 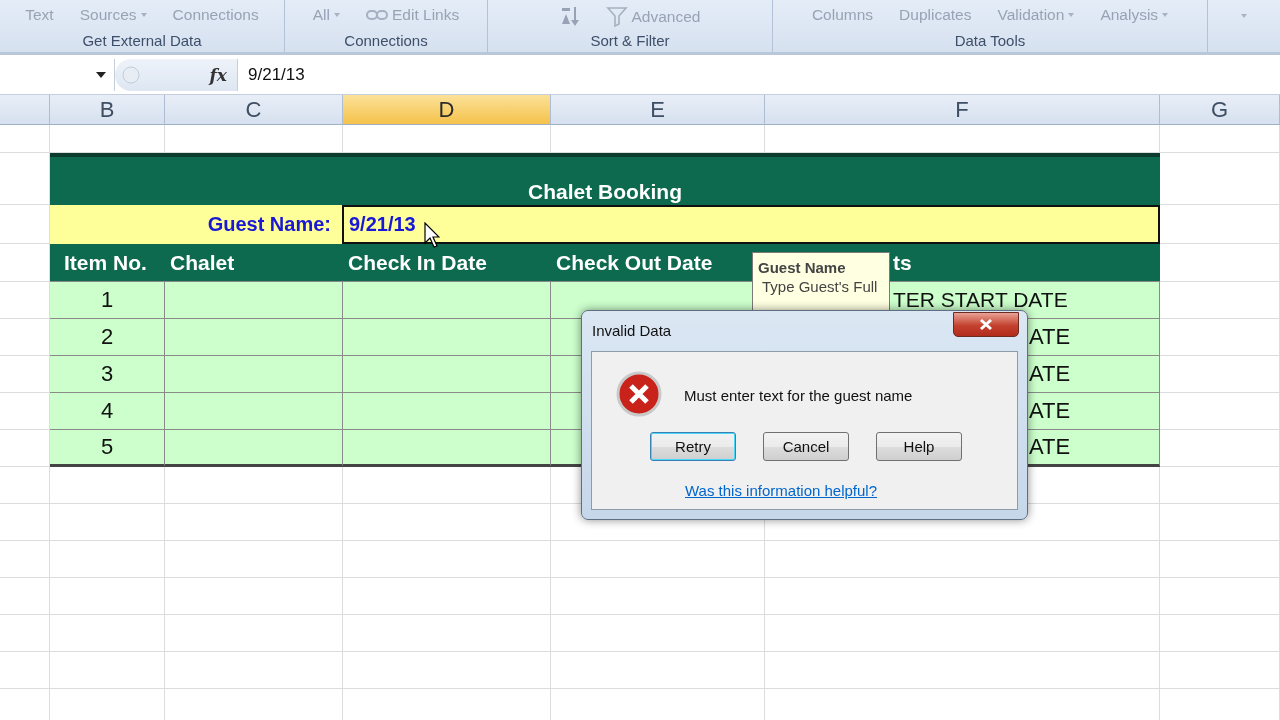 I want to click on dialog-button: Retry, so click(x=693, y=446).